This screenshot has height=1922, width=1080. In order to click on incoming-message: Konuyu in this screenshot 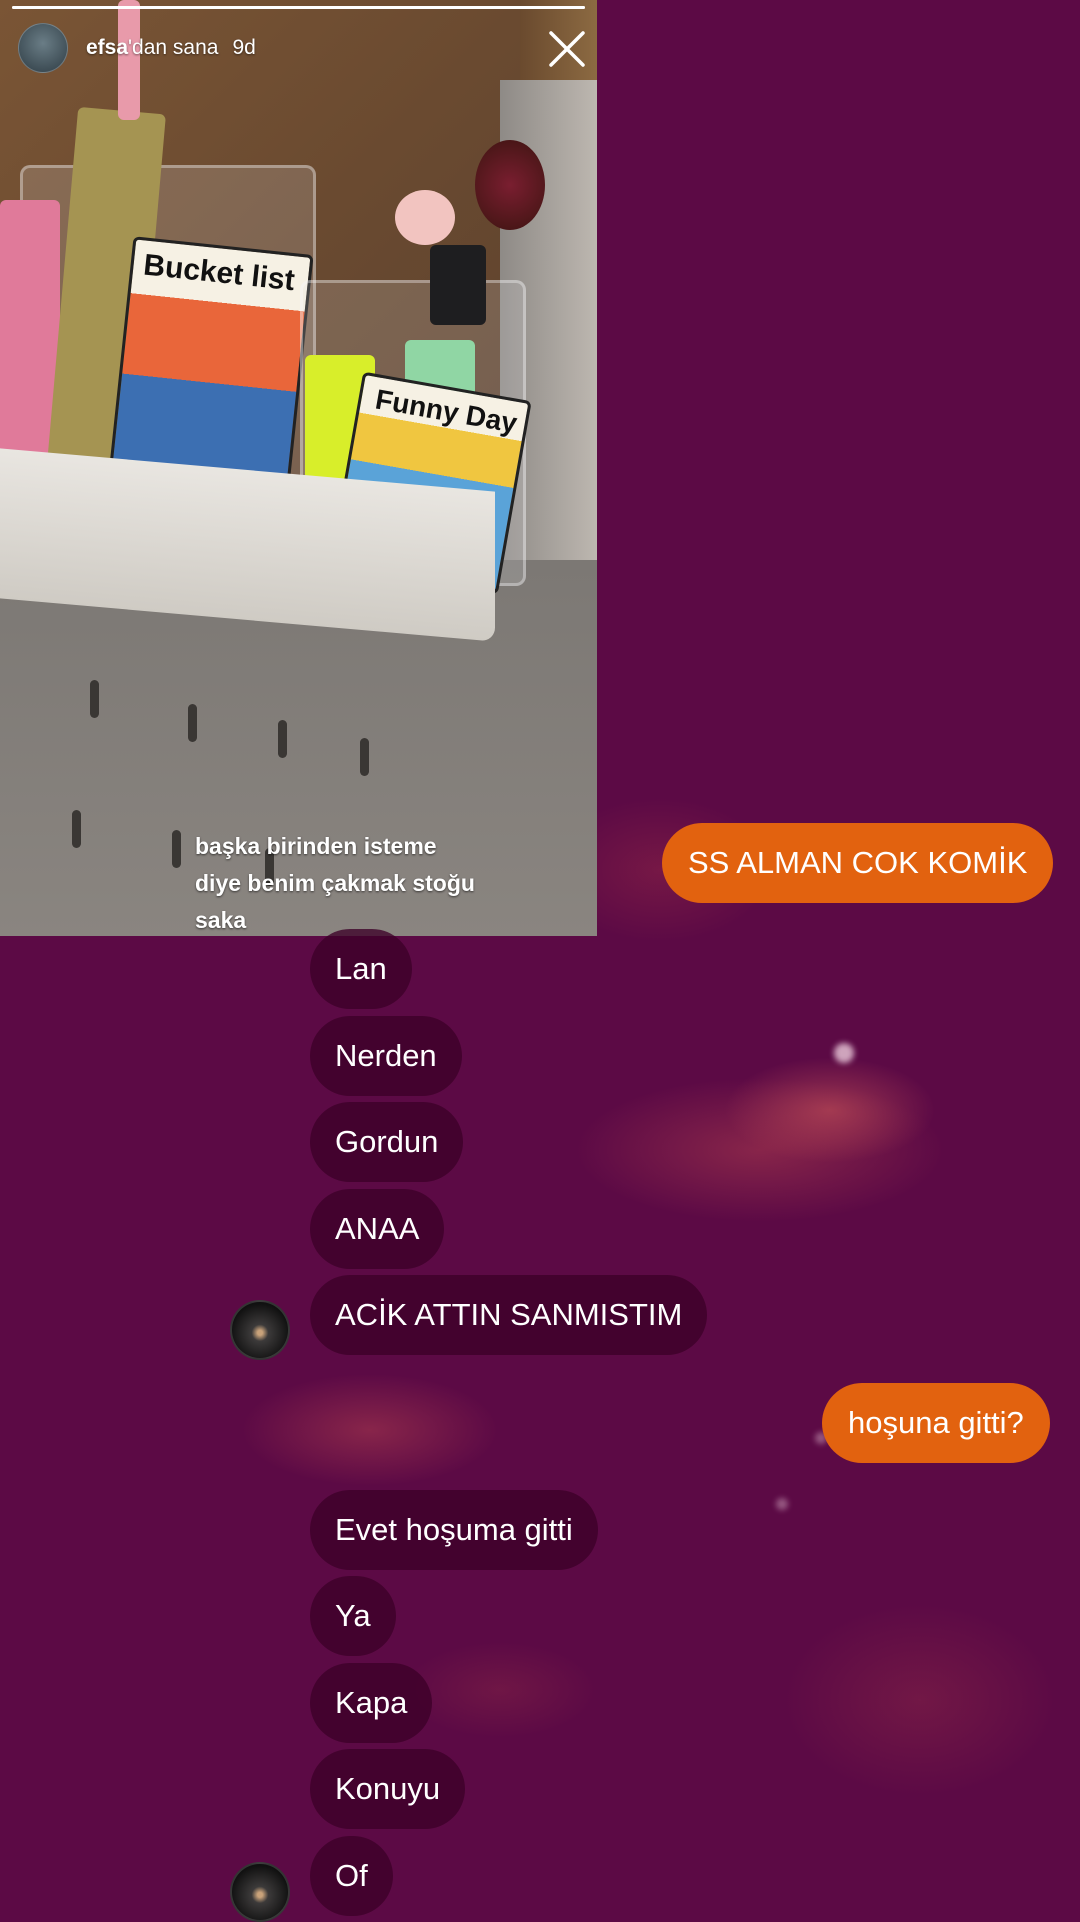, I will do `click(388, 1789)`.